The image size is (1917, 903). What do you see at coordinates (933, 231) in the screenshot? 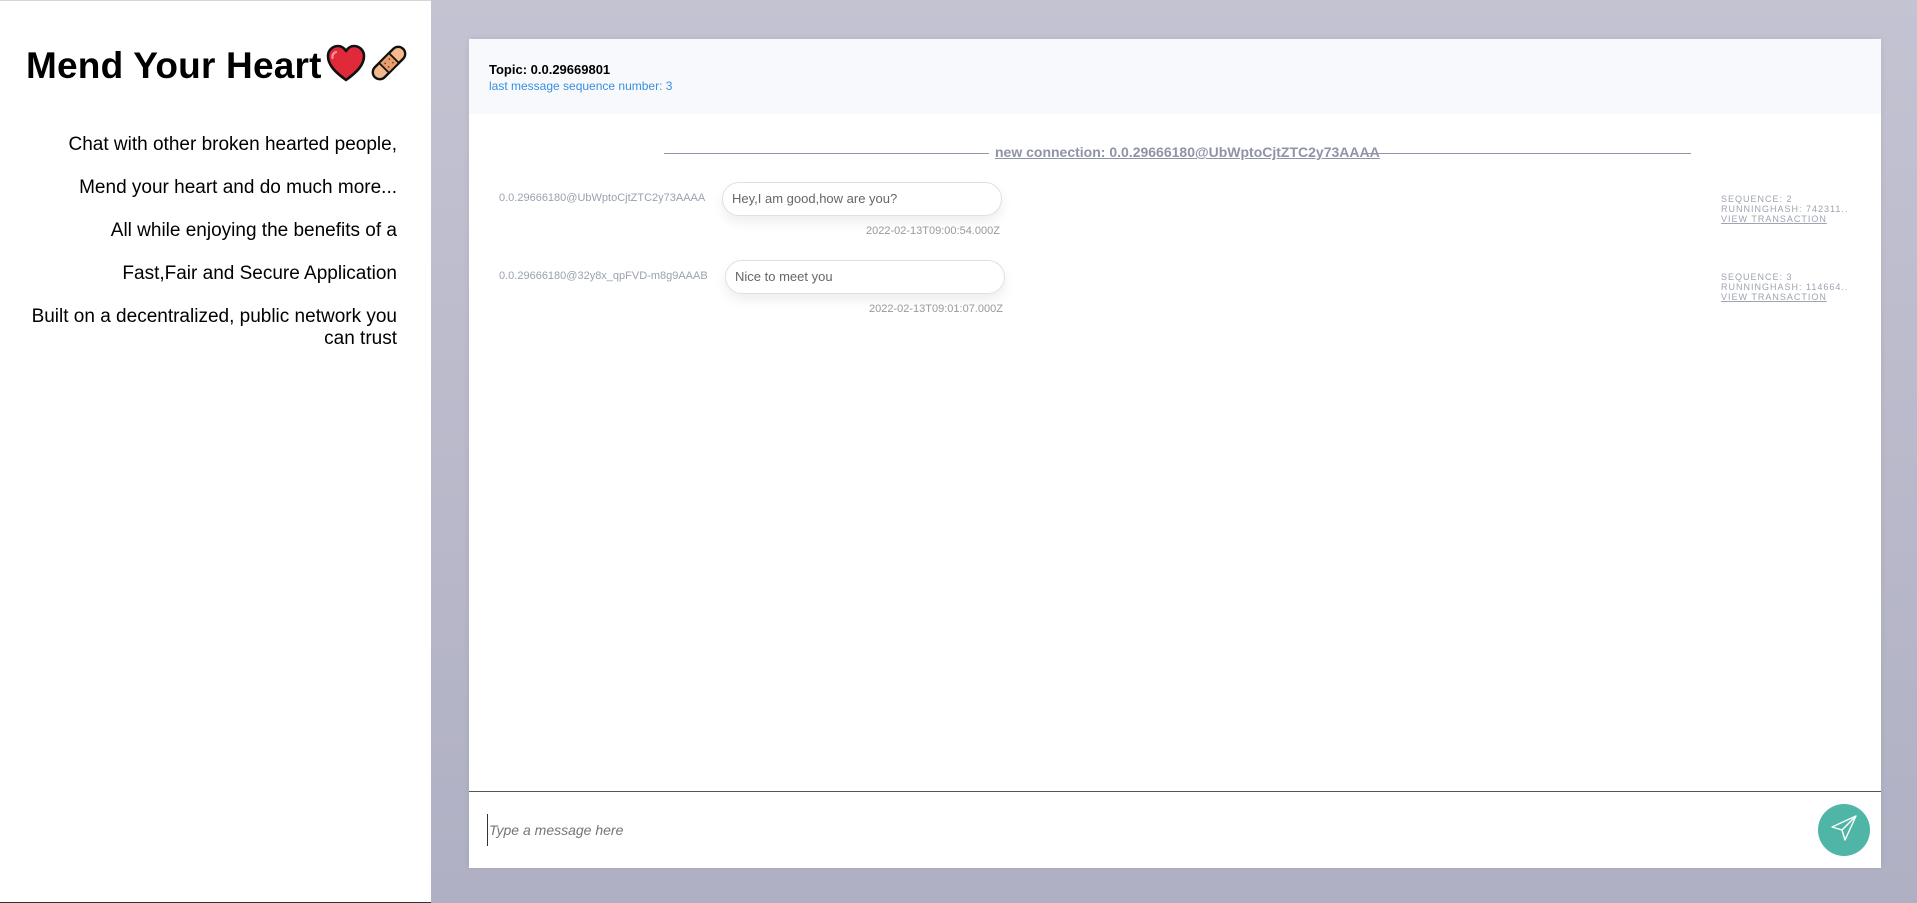
I see `message-timestamp: 2022-02-13T09:00:54.000Z` at bounding box center [933, 231].